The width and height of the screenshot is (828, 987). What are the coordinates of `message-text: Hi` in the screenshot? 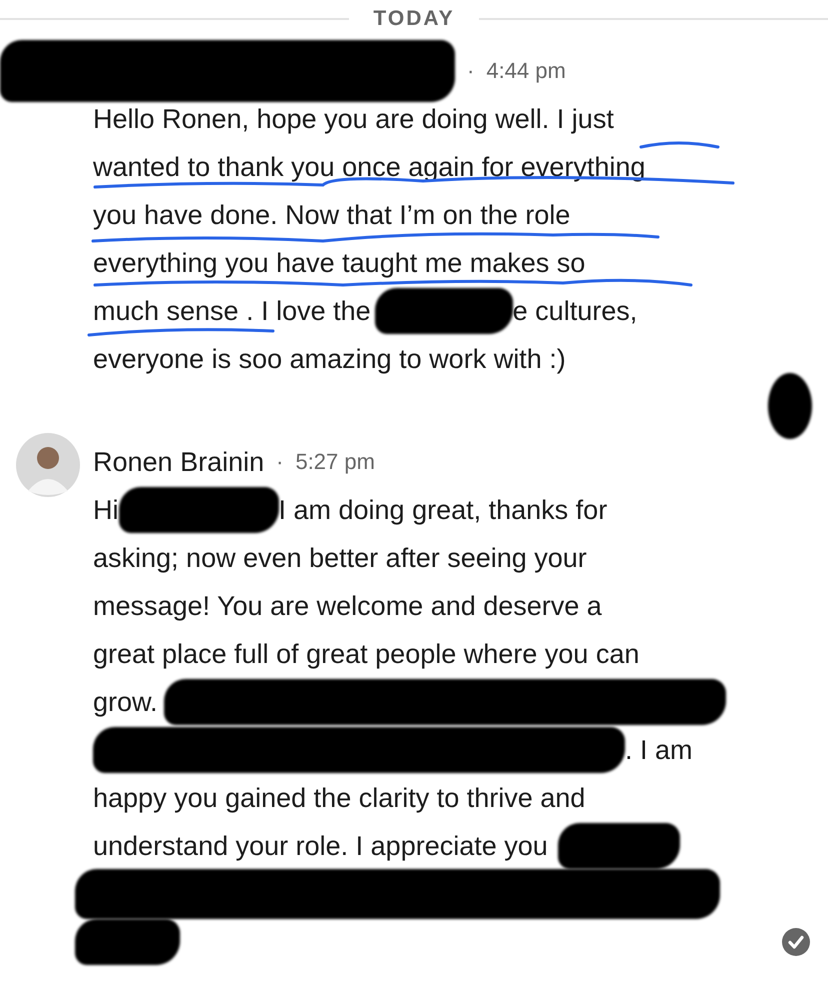 It's located at (105, 510).